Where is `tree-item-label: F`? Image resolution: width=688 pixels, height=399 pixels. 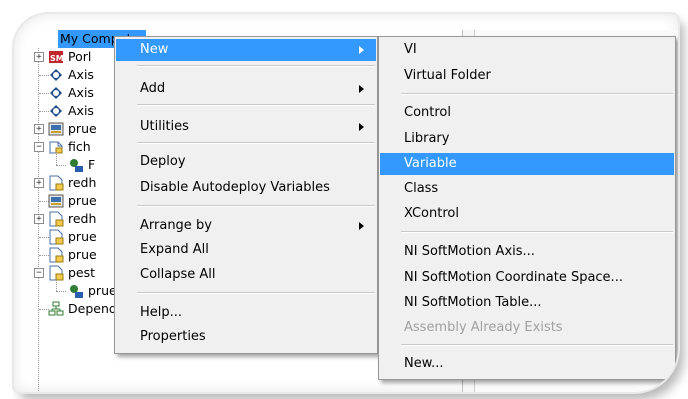 tree-item-label: F is located at coordinates (92, 164).